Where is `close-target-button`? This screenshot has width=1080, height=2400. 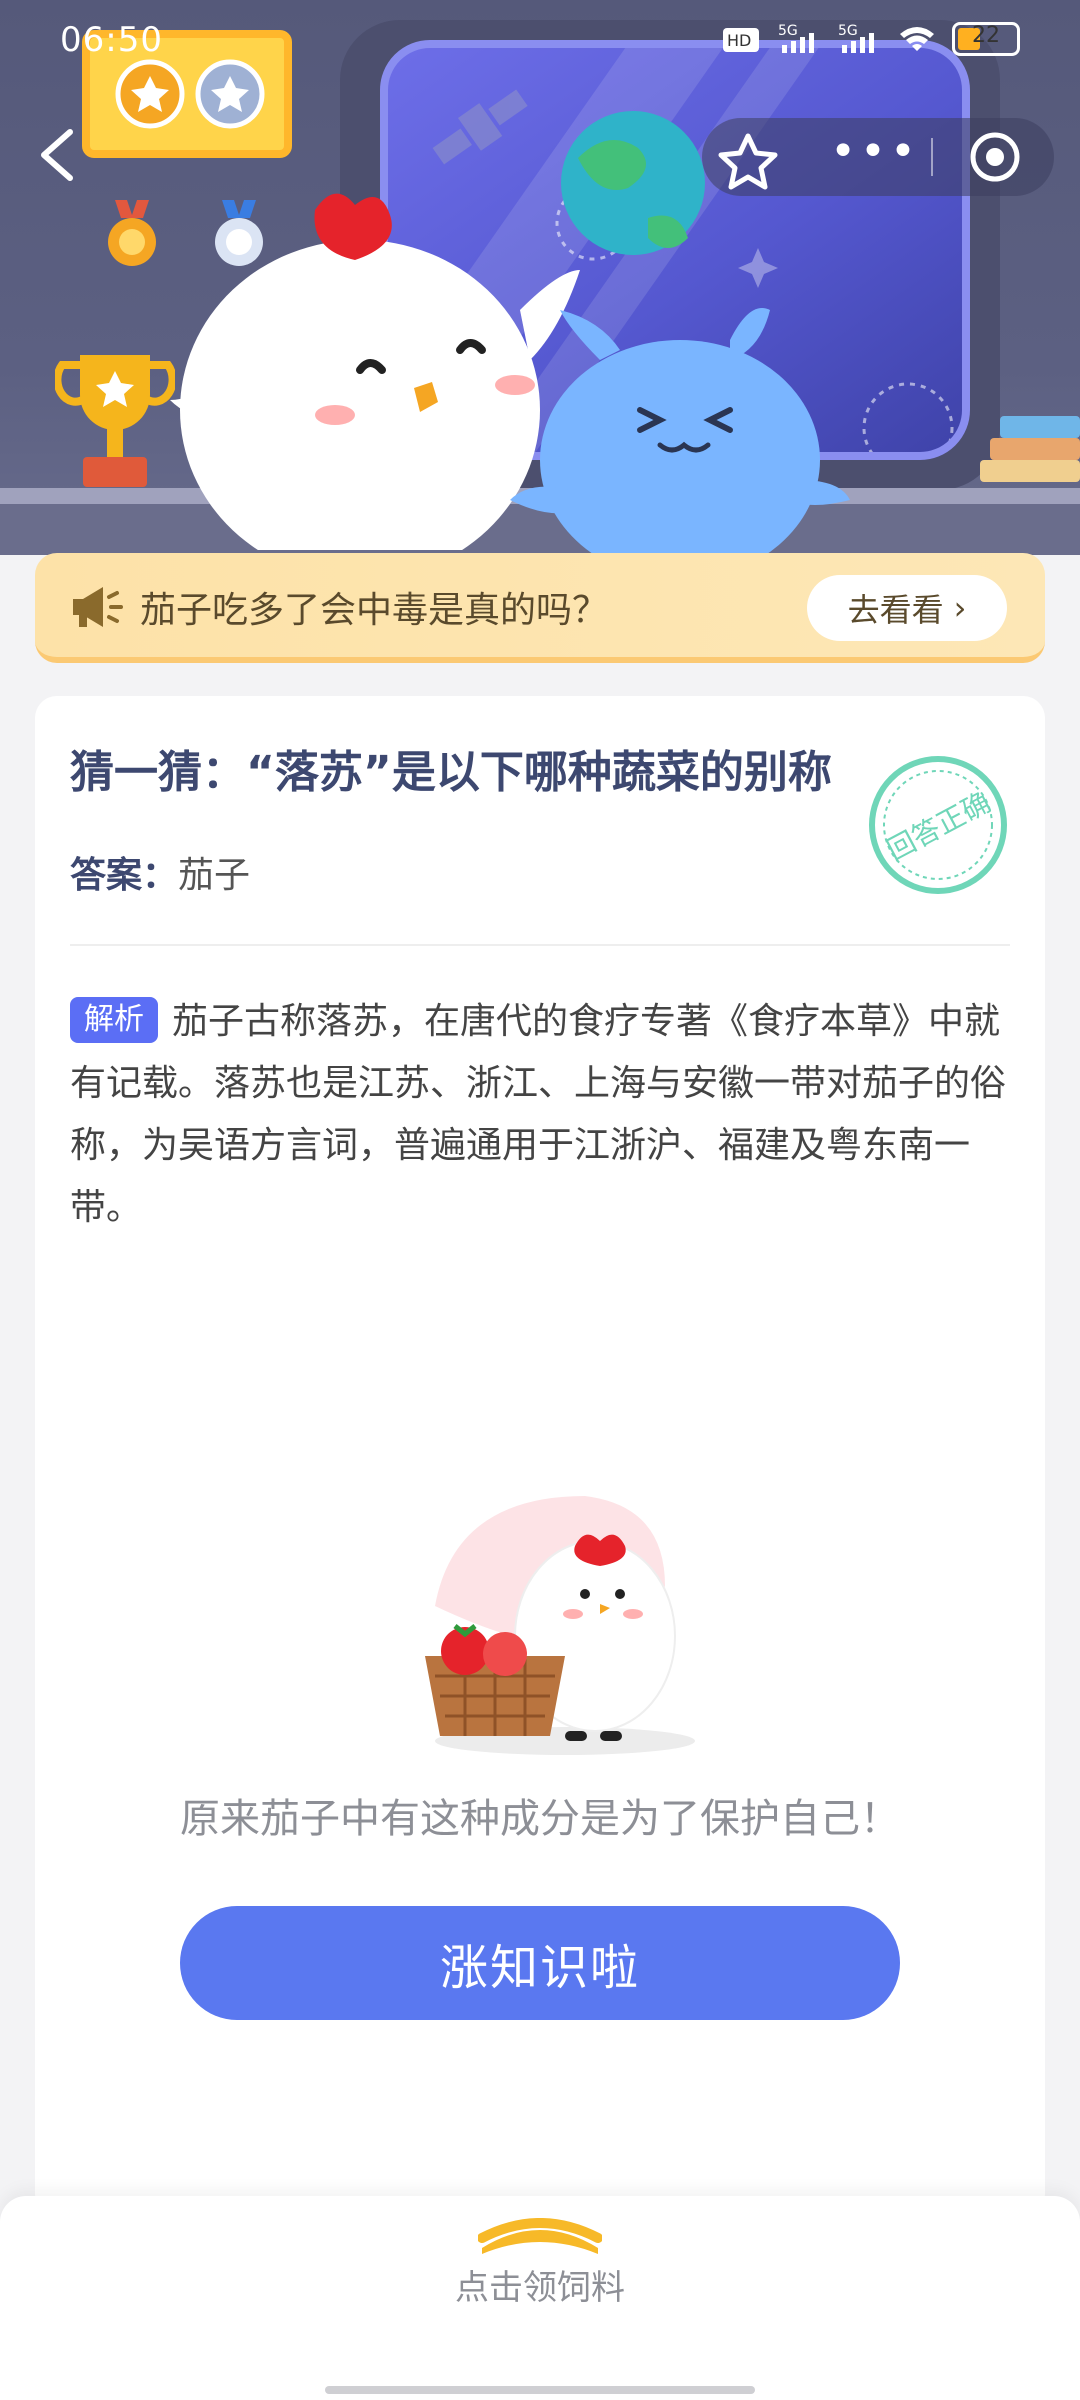
close-target-button is located at coordinates (995, 157).